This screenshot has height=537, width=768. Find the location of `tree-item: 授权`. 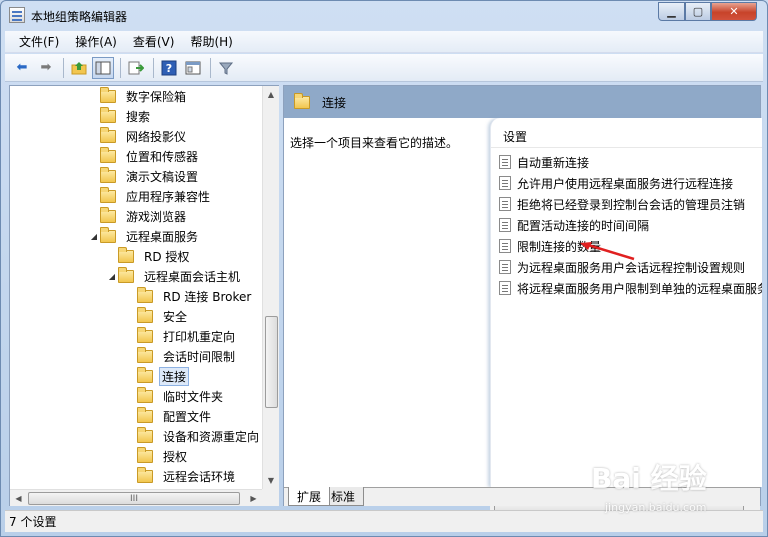

tree-item: 授权 is located at coordinates (158, 456).